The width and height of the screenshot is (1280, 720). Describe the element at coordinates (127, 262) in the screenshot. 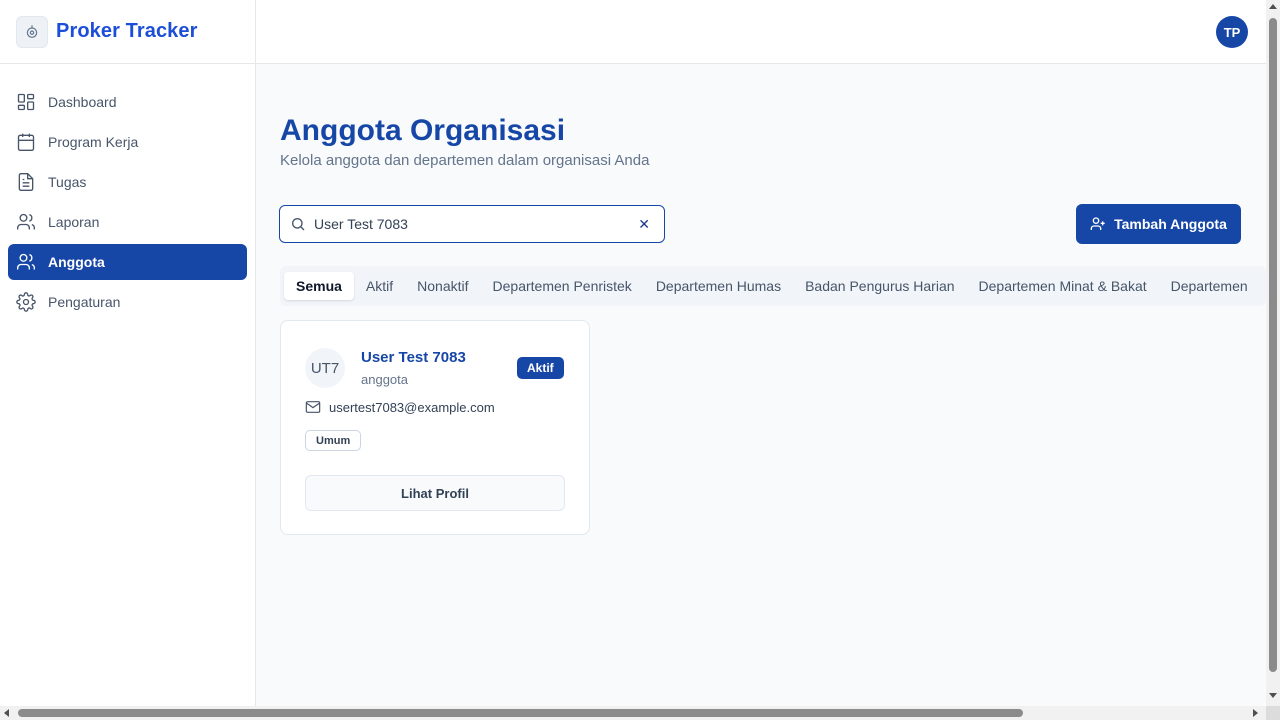

I see `sidebar-item-anggota: Anggota` at that location.